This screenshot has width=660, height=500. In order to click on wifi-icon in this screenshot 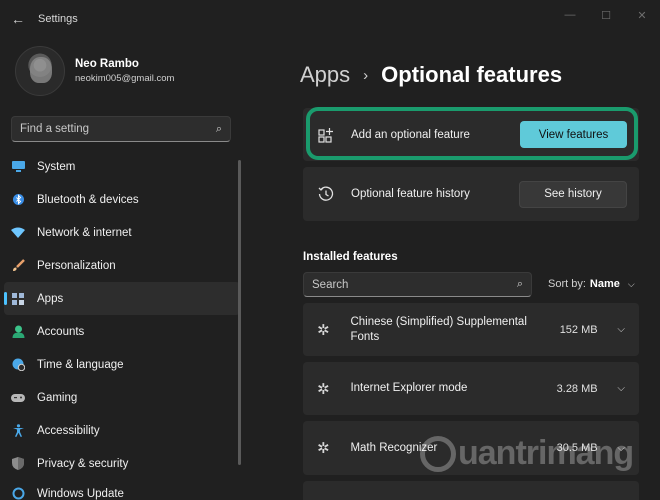, I will do `click(18, 233)`.